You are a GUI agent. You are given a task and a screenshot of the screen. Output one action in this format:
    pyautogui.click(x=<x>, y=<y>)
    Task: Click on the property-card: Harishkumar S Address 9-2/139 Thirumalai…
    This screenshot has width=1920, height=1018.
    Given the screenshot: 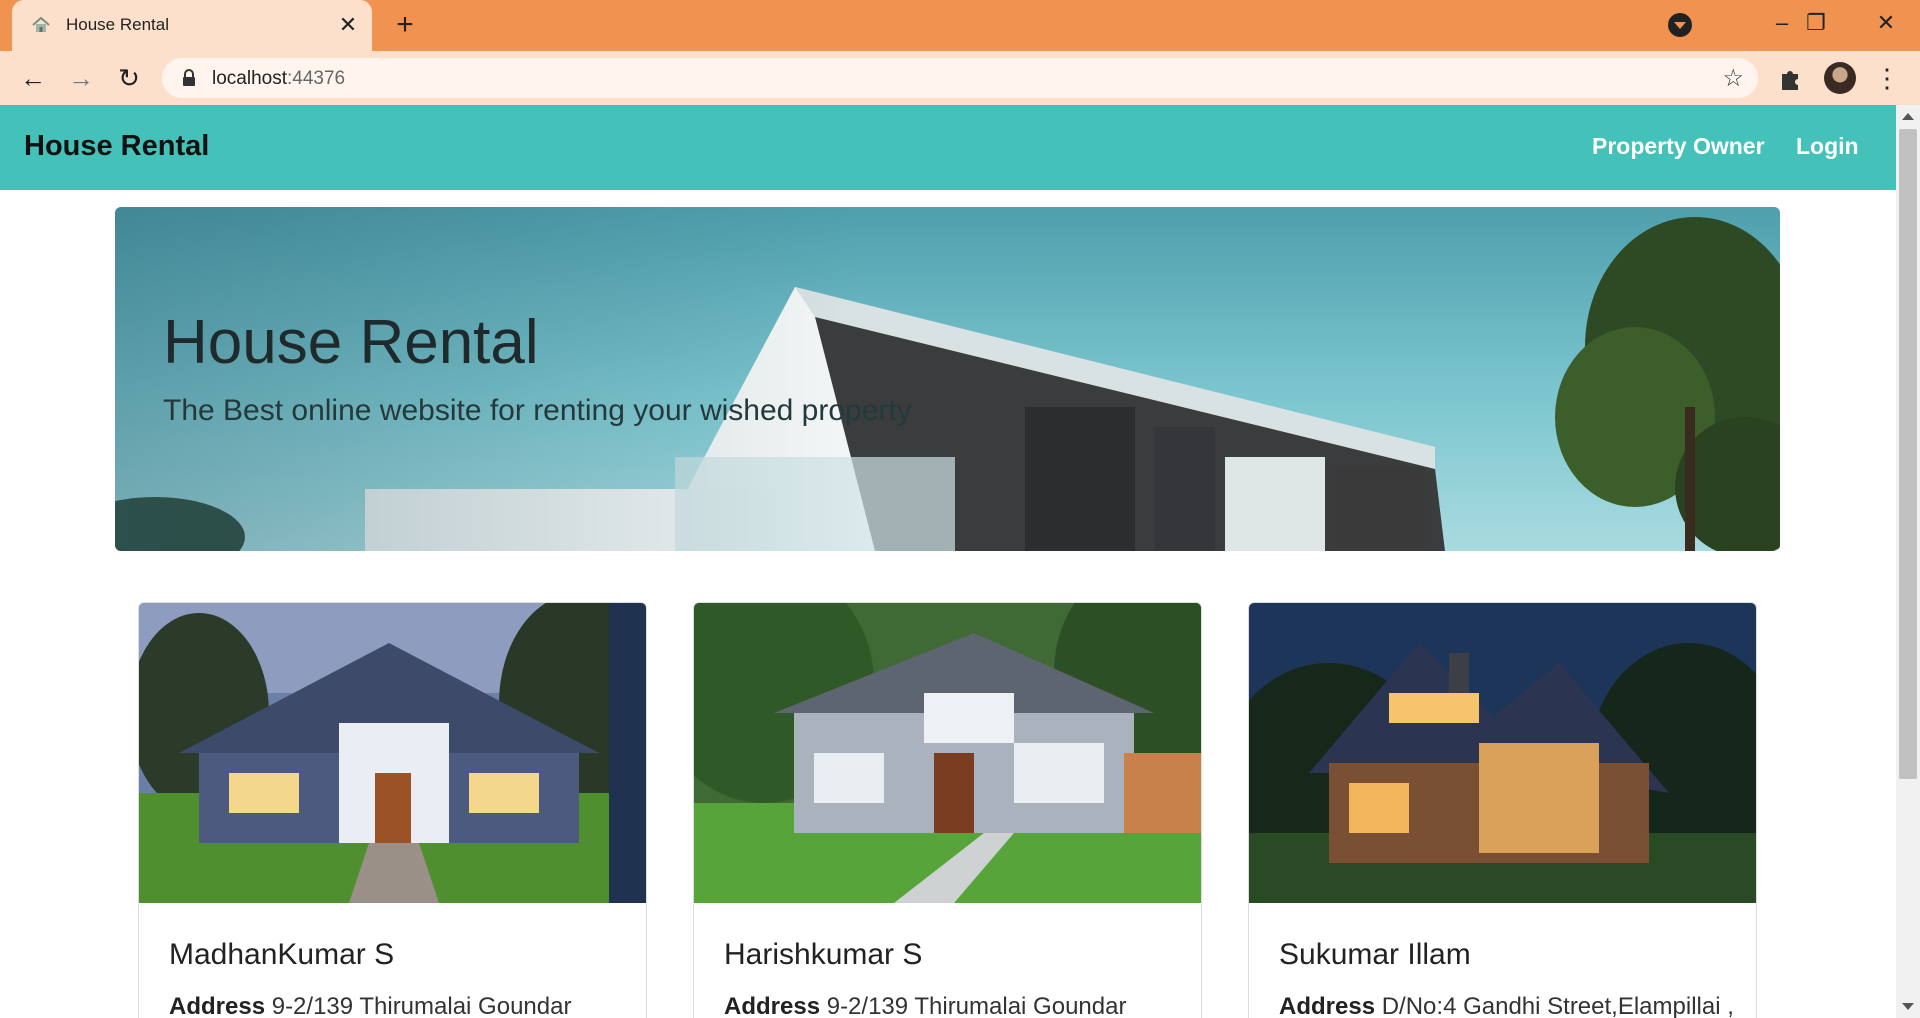 What is the action you would take?
    pyautogui.click(x=947, y=810)
    